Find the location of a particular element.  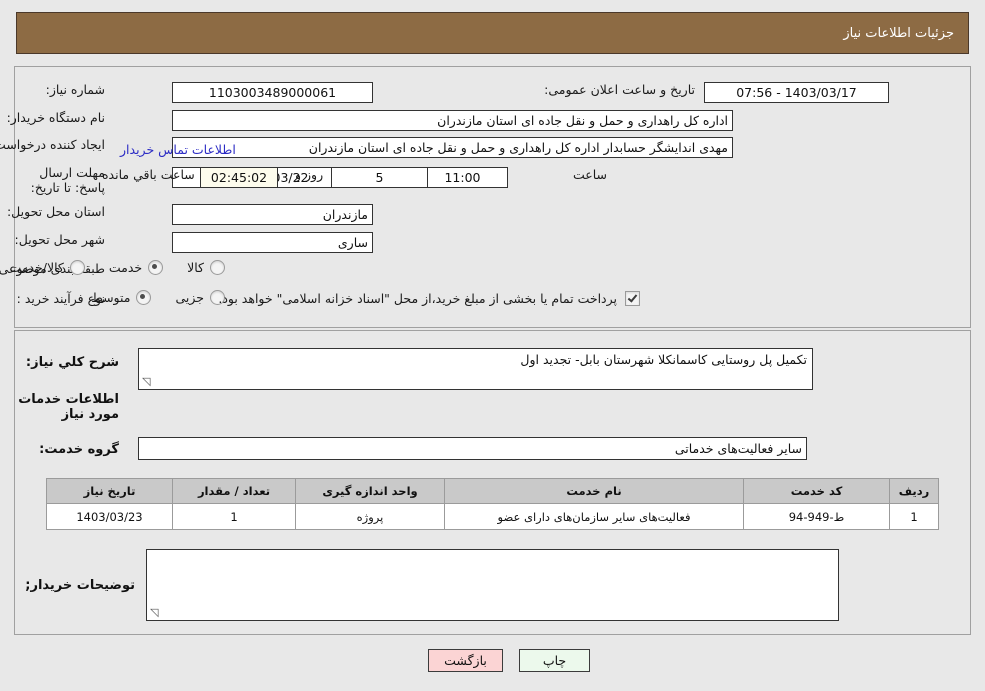

th-unit: واحد اندازه گیری is located at coordinates (370, 491).